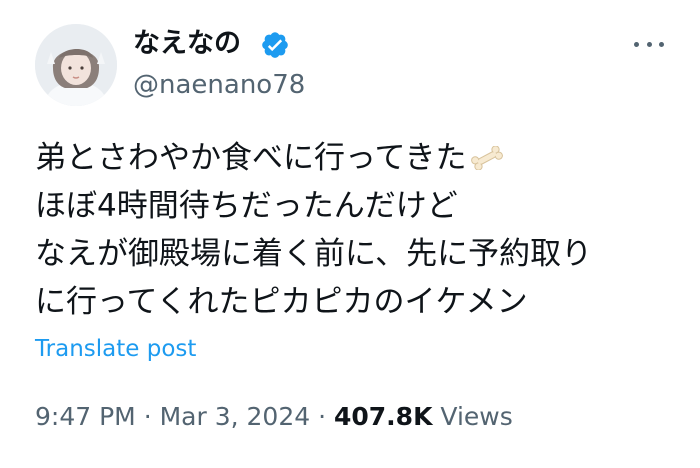 Image resolution: width=700 pixels, height=468 pixels. Describe the element at coordinates (187, 44) in the screenshot. I see `display-name: なえなの` at that location.